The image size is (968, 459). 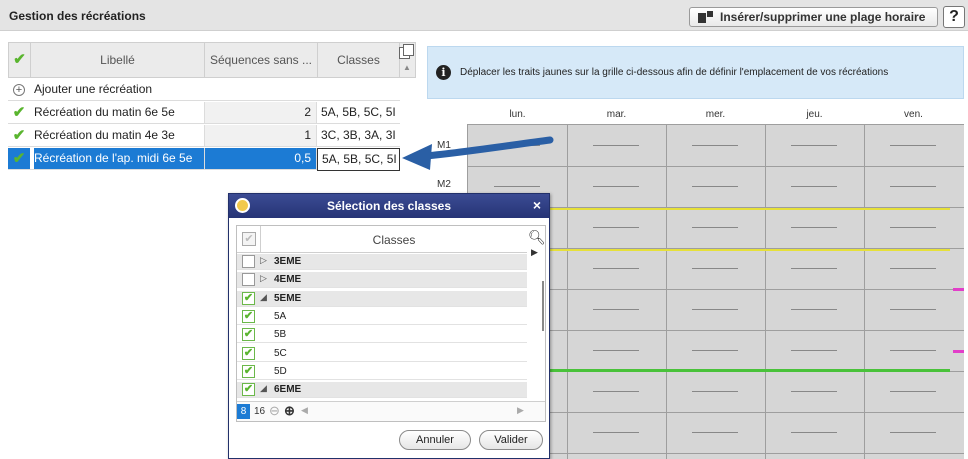 I want to click on select-all-check-icon: ✔, so click(x=20, y=60).